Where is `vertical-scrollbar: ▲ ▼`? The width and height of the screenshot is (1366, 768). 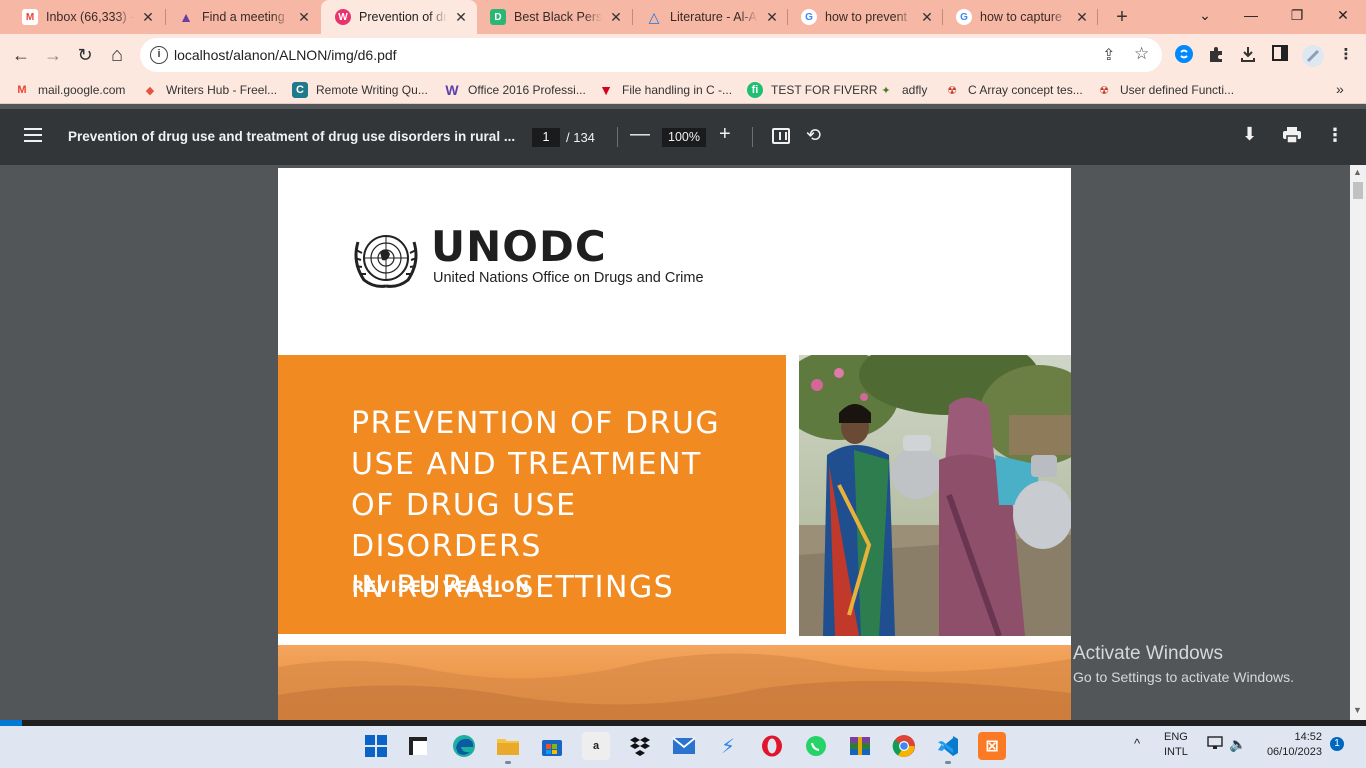 vertical-scrollbar: ▲ ▼ is located at coordinates (1358, 442).